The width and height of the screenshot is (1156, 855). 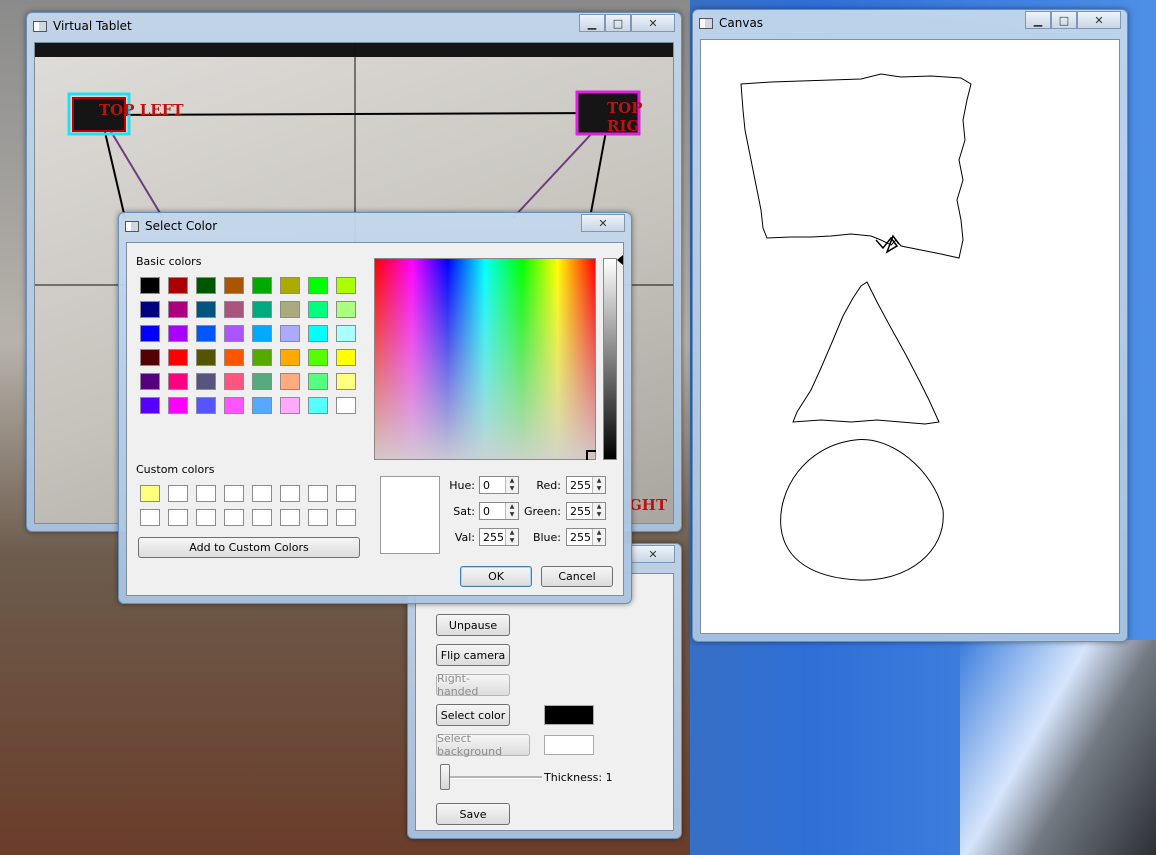 I want to click on val-spinbox: 255 ▲ ▼, so click(x=499, y=537).